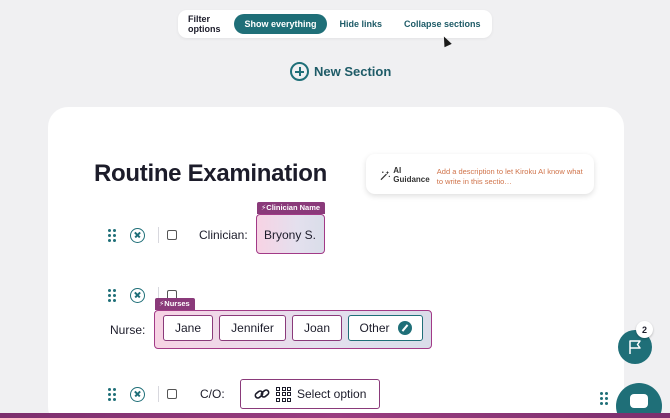 This screenshot has width=670, height=418. I want to click on notification-badge: 2, so click(644, 329).